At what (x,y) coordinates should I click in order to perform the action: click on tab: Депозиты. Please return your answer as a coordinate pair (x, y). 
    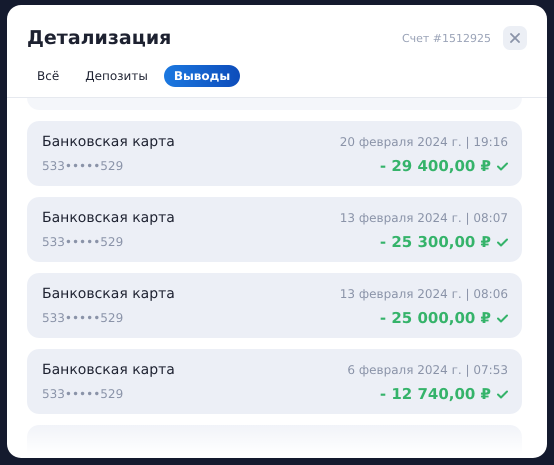
    Looking at the image, I should click on (116, 76).